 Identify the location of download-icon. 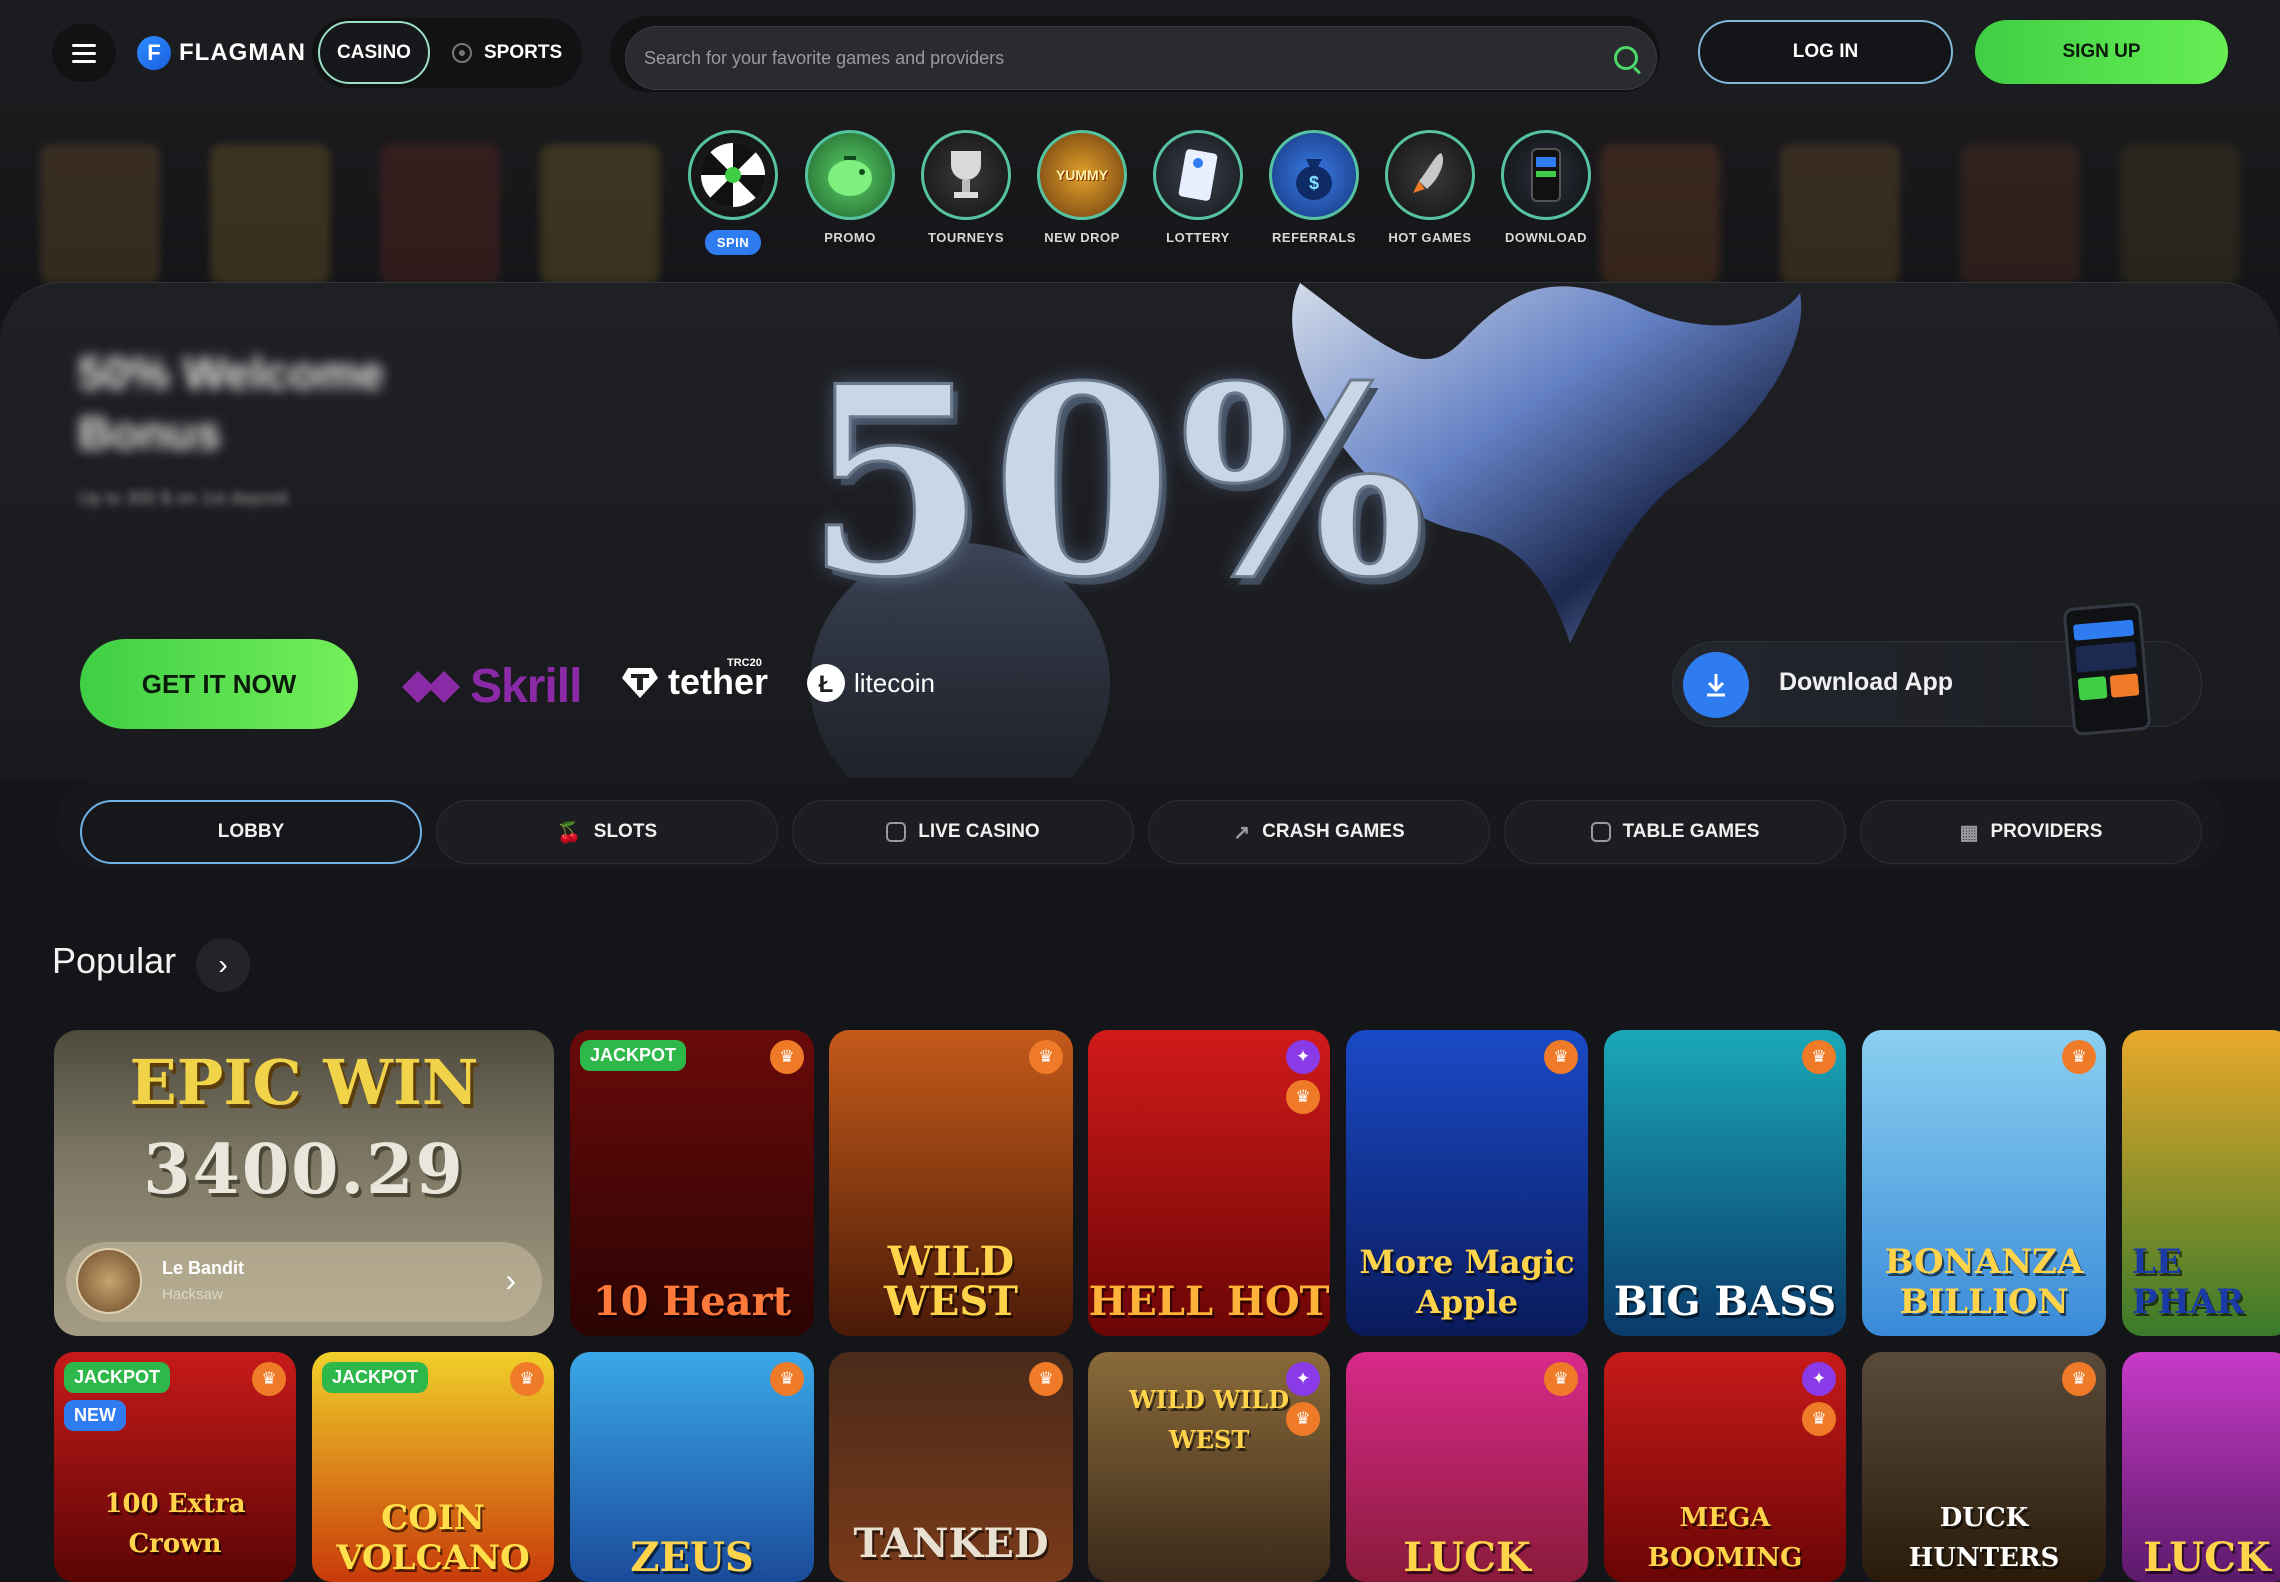
(1716, 685).